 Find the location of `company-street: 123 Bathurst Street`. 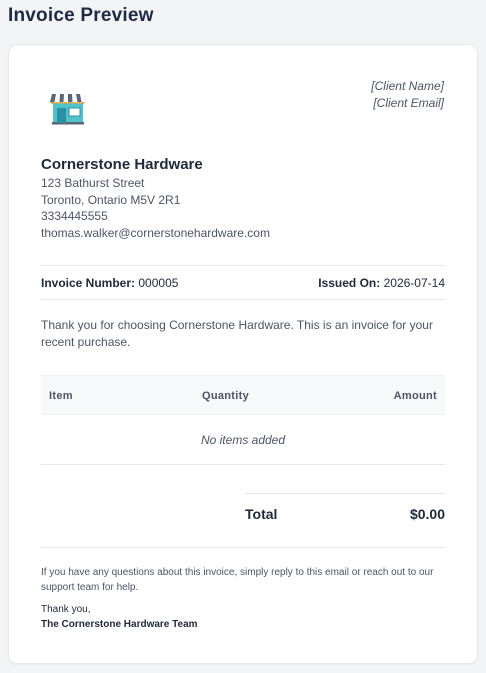

company-street: 123 Bathurst Street is located at coordinates (93, 183).